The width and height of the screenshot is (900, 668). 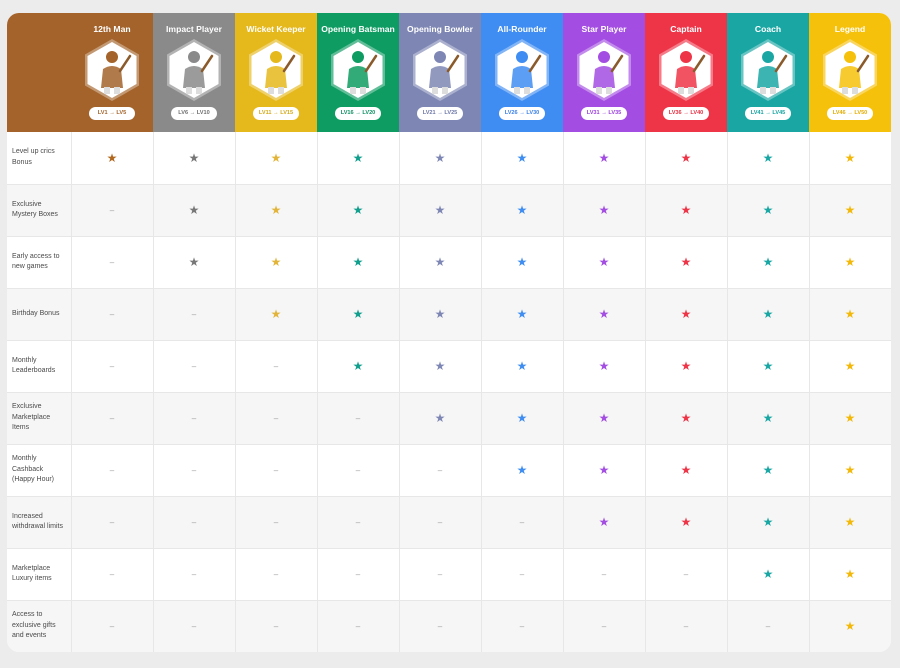 I want to click on table-row: Marketplace Luxury items – – – – – – – – ★ ★, so click(x=449, y=574).